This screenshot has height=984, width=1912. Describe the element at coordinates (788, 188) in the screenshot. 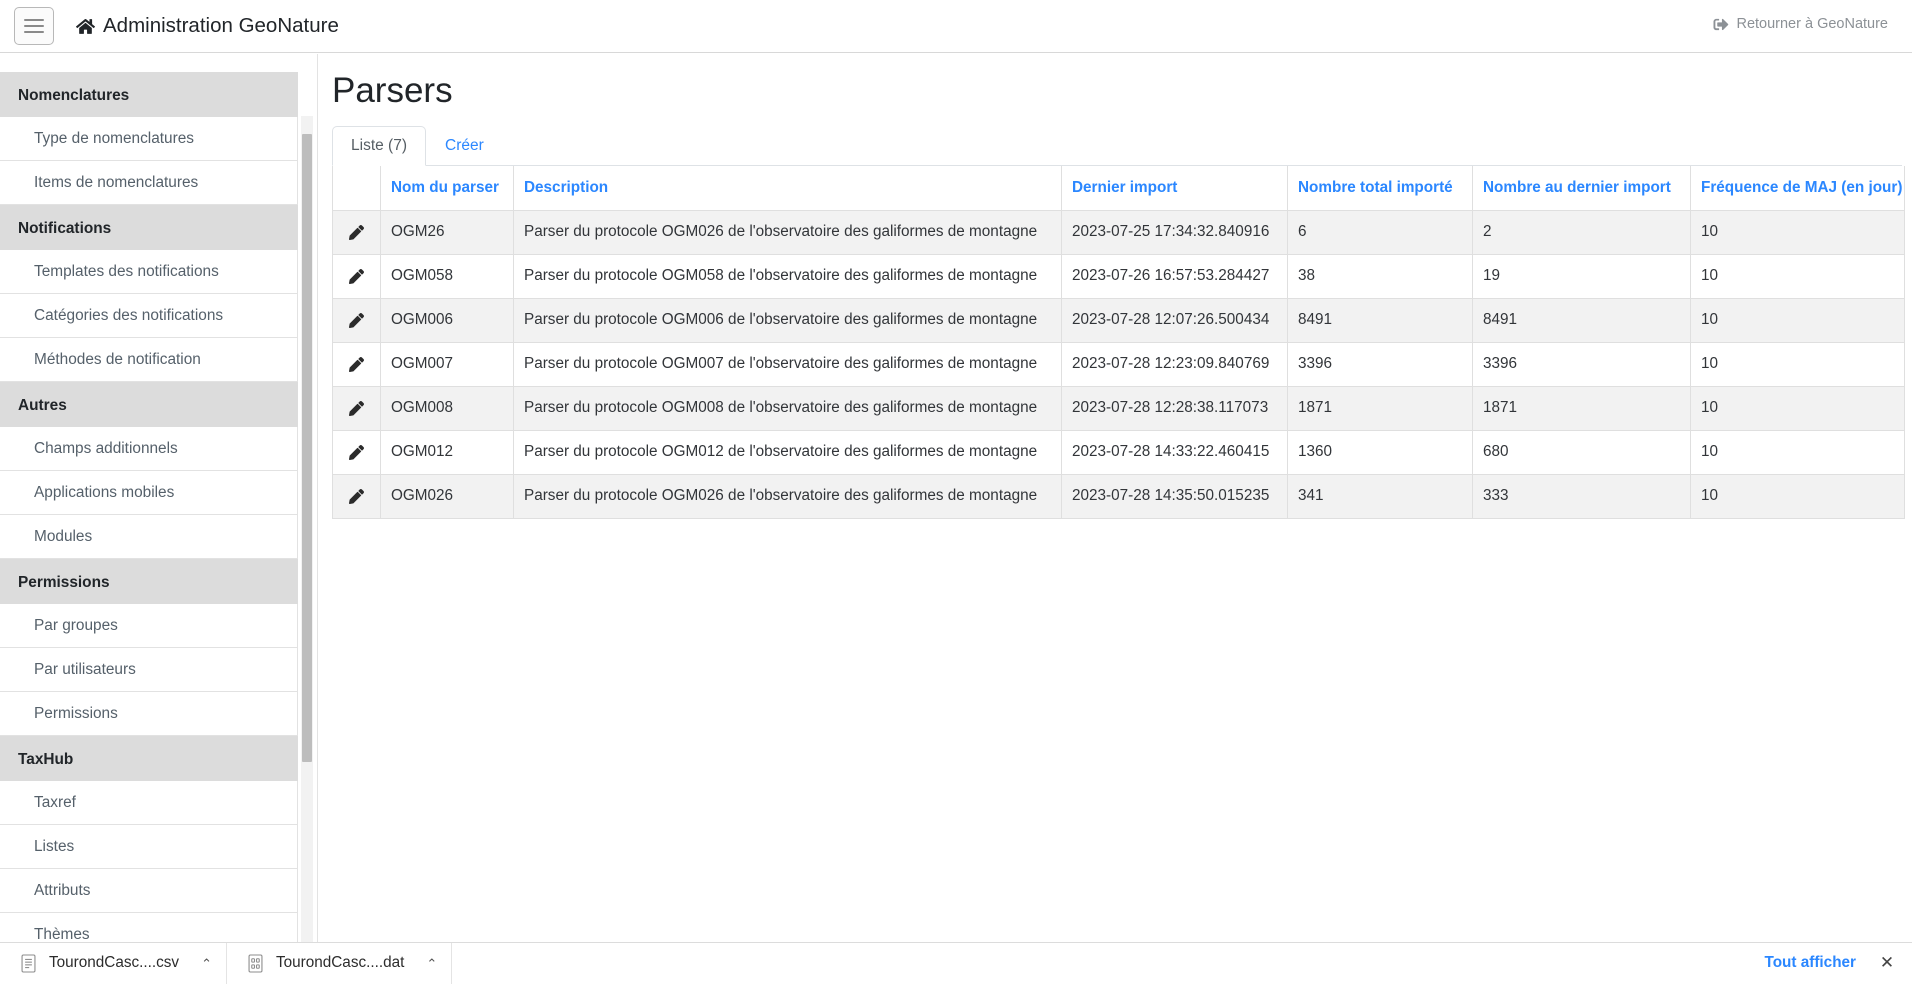

I see `column-header-2: Description` at that location.